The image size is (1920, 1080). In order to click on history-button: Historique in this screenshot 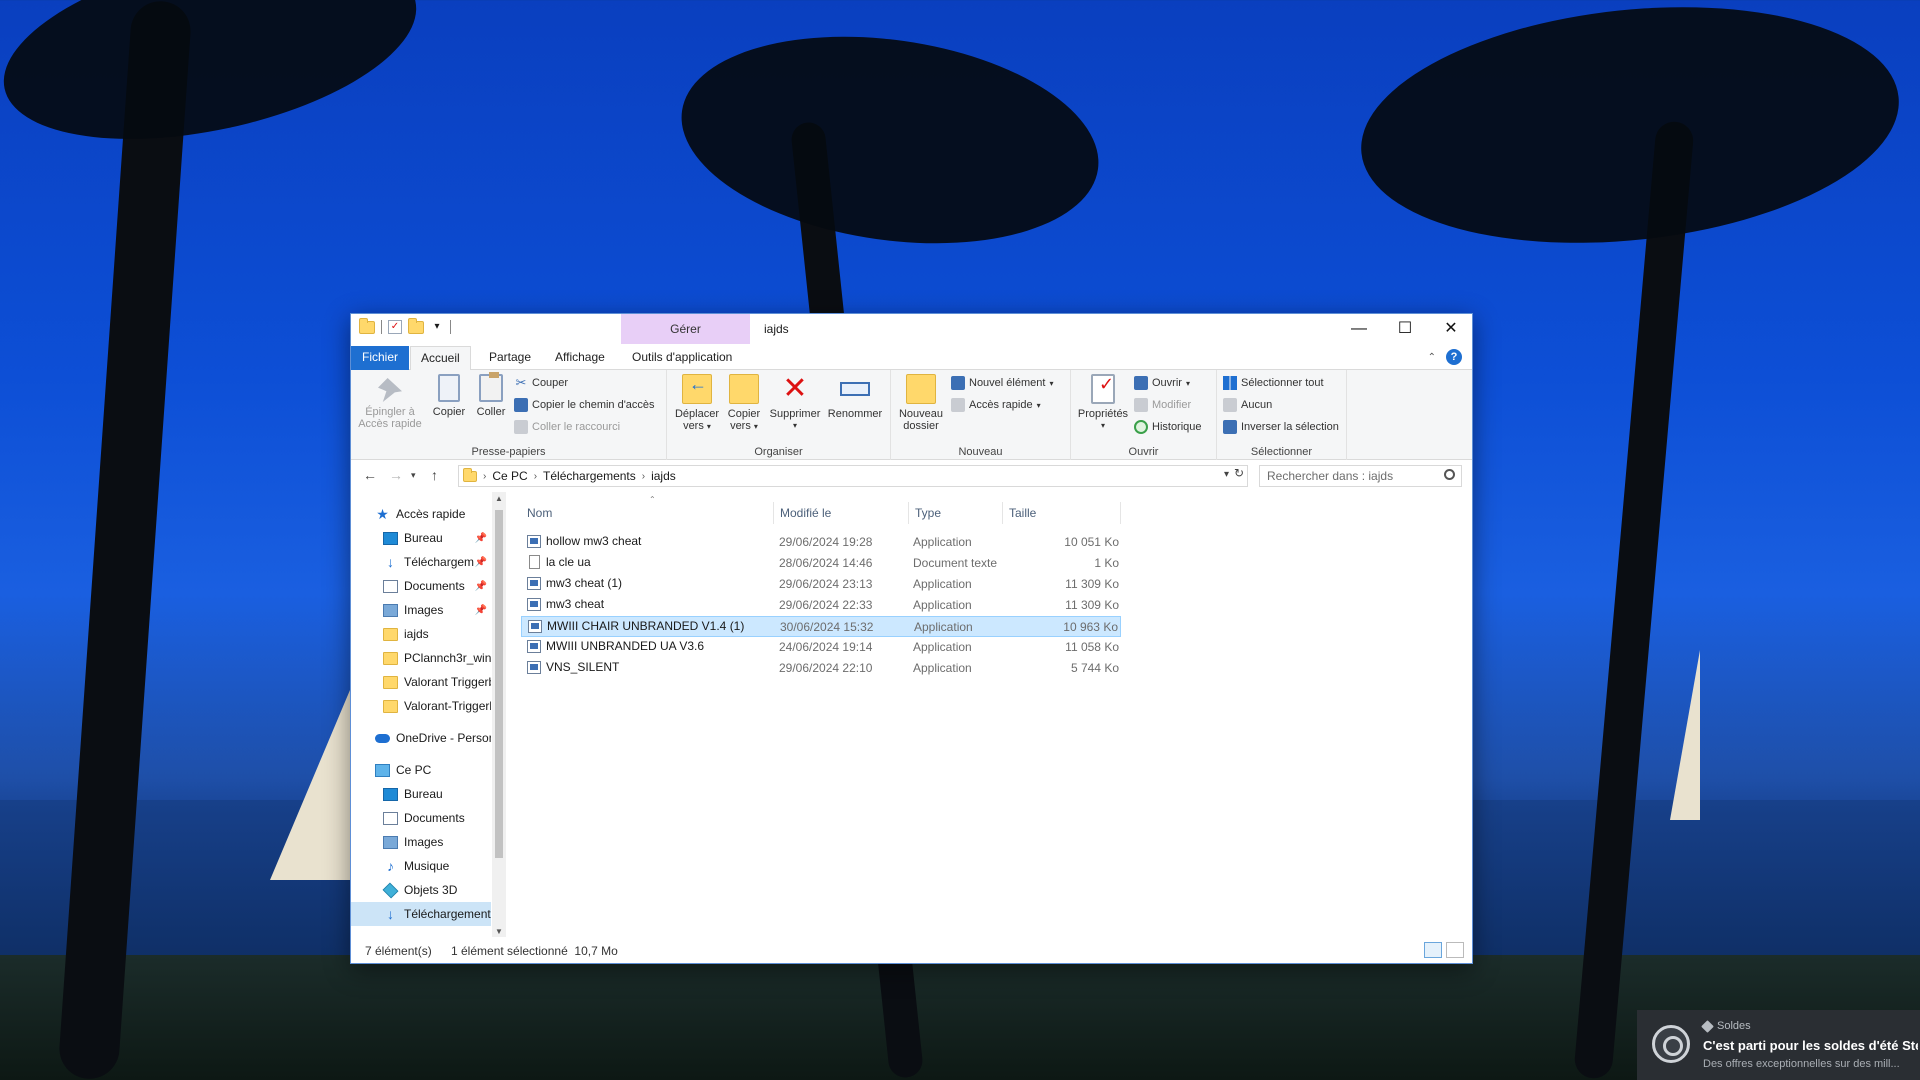, I will do `click(1168, 427)`.